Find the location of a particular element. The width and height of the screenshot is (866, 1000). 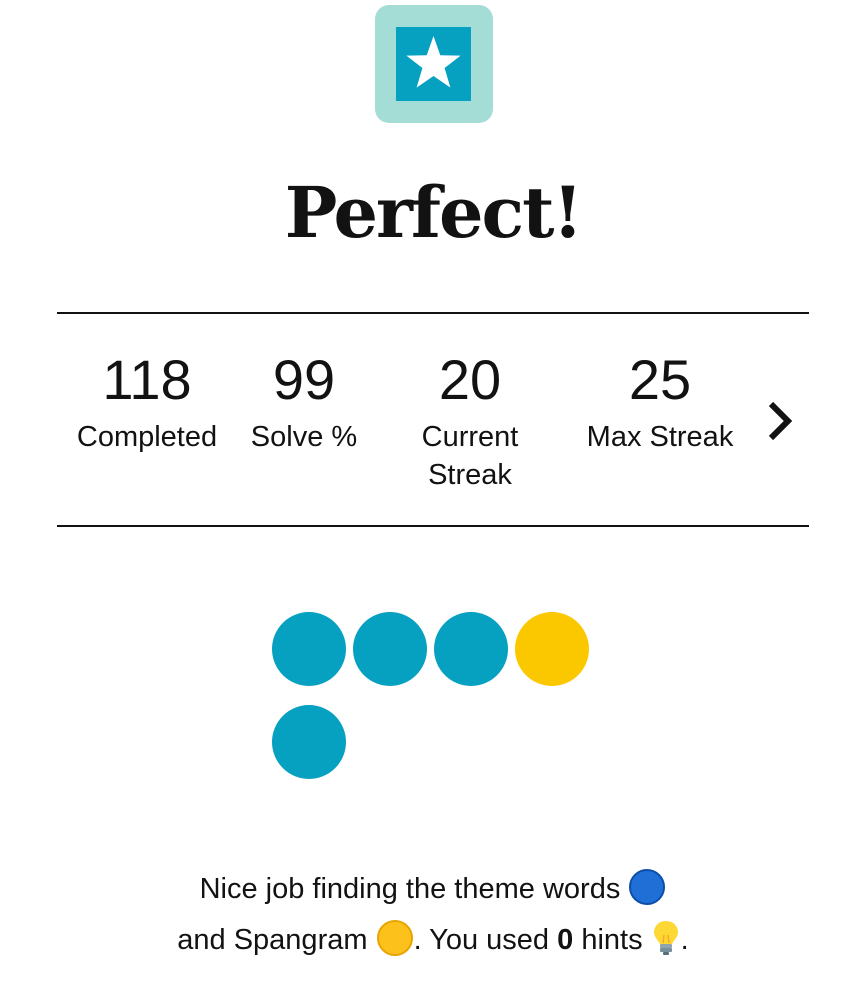

spangram-dot is located at coordinates (552, 649).